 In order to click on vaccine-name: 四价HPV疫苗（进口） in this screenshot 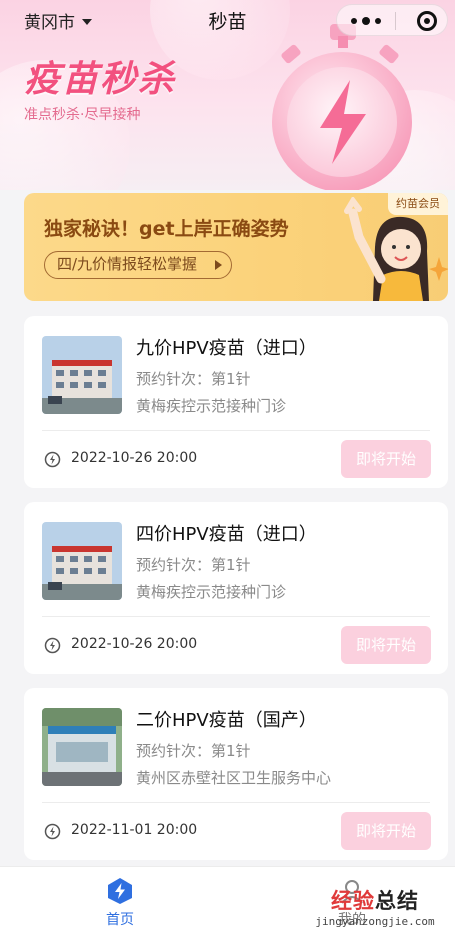, I will do `click(226, 534)`.